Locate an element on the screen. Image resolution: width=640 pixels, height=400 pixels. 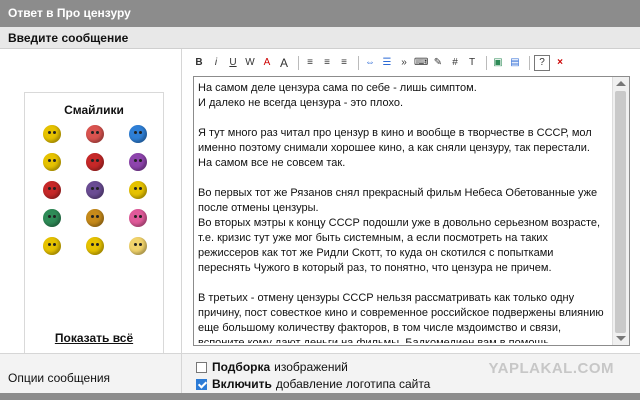
gun-smiley-icon is located at coordinates (52, 190).